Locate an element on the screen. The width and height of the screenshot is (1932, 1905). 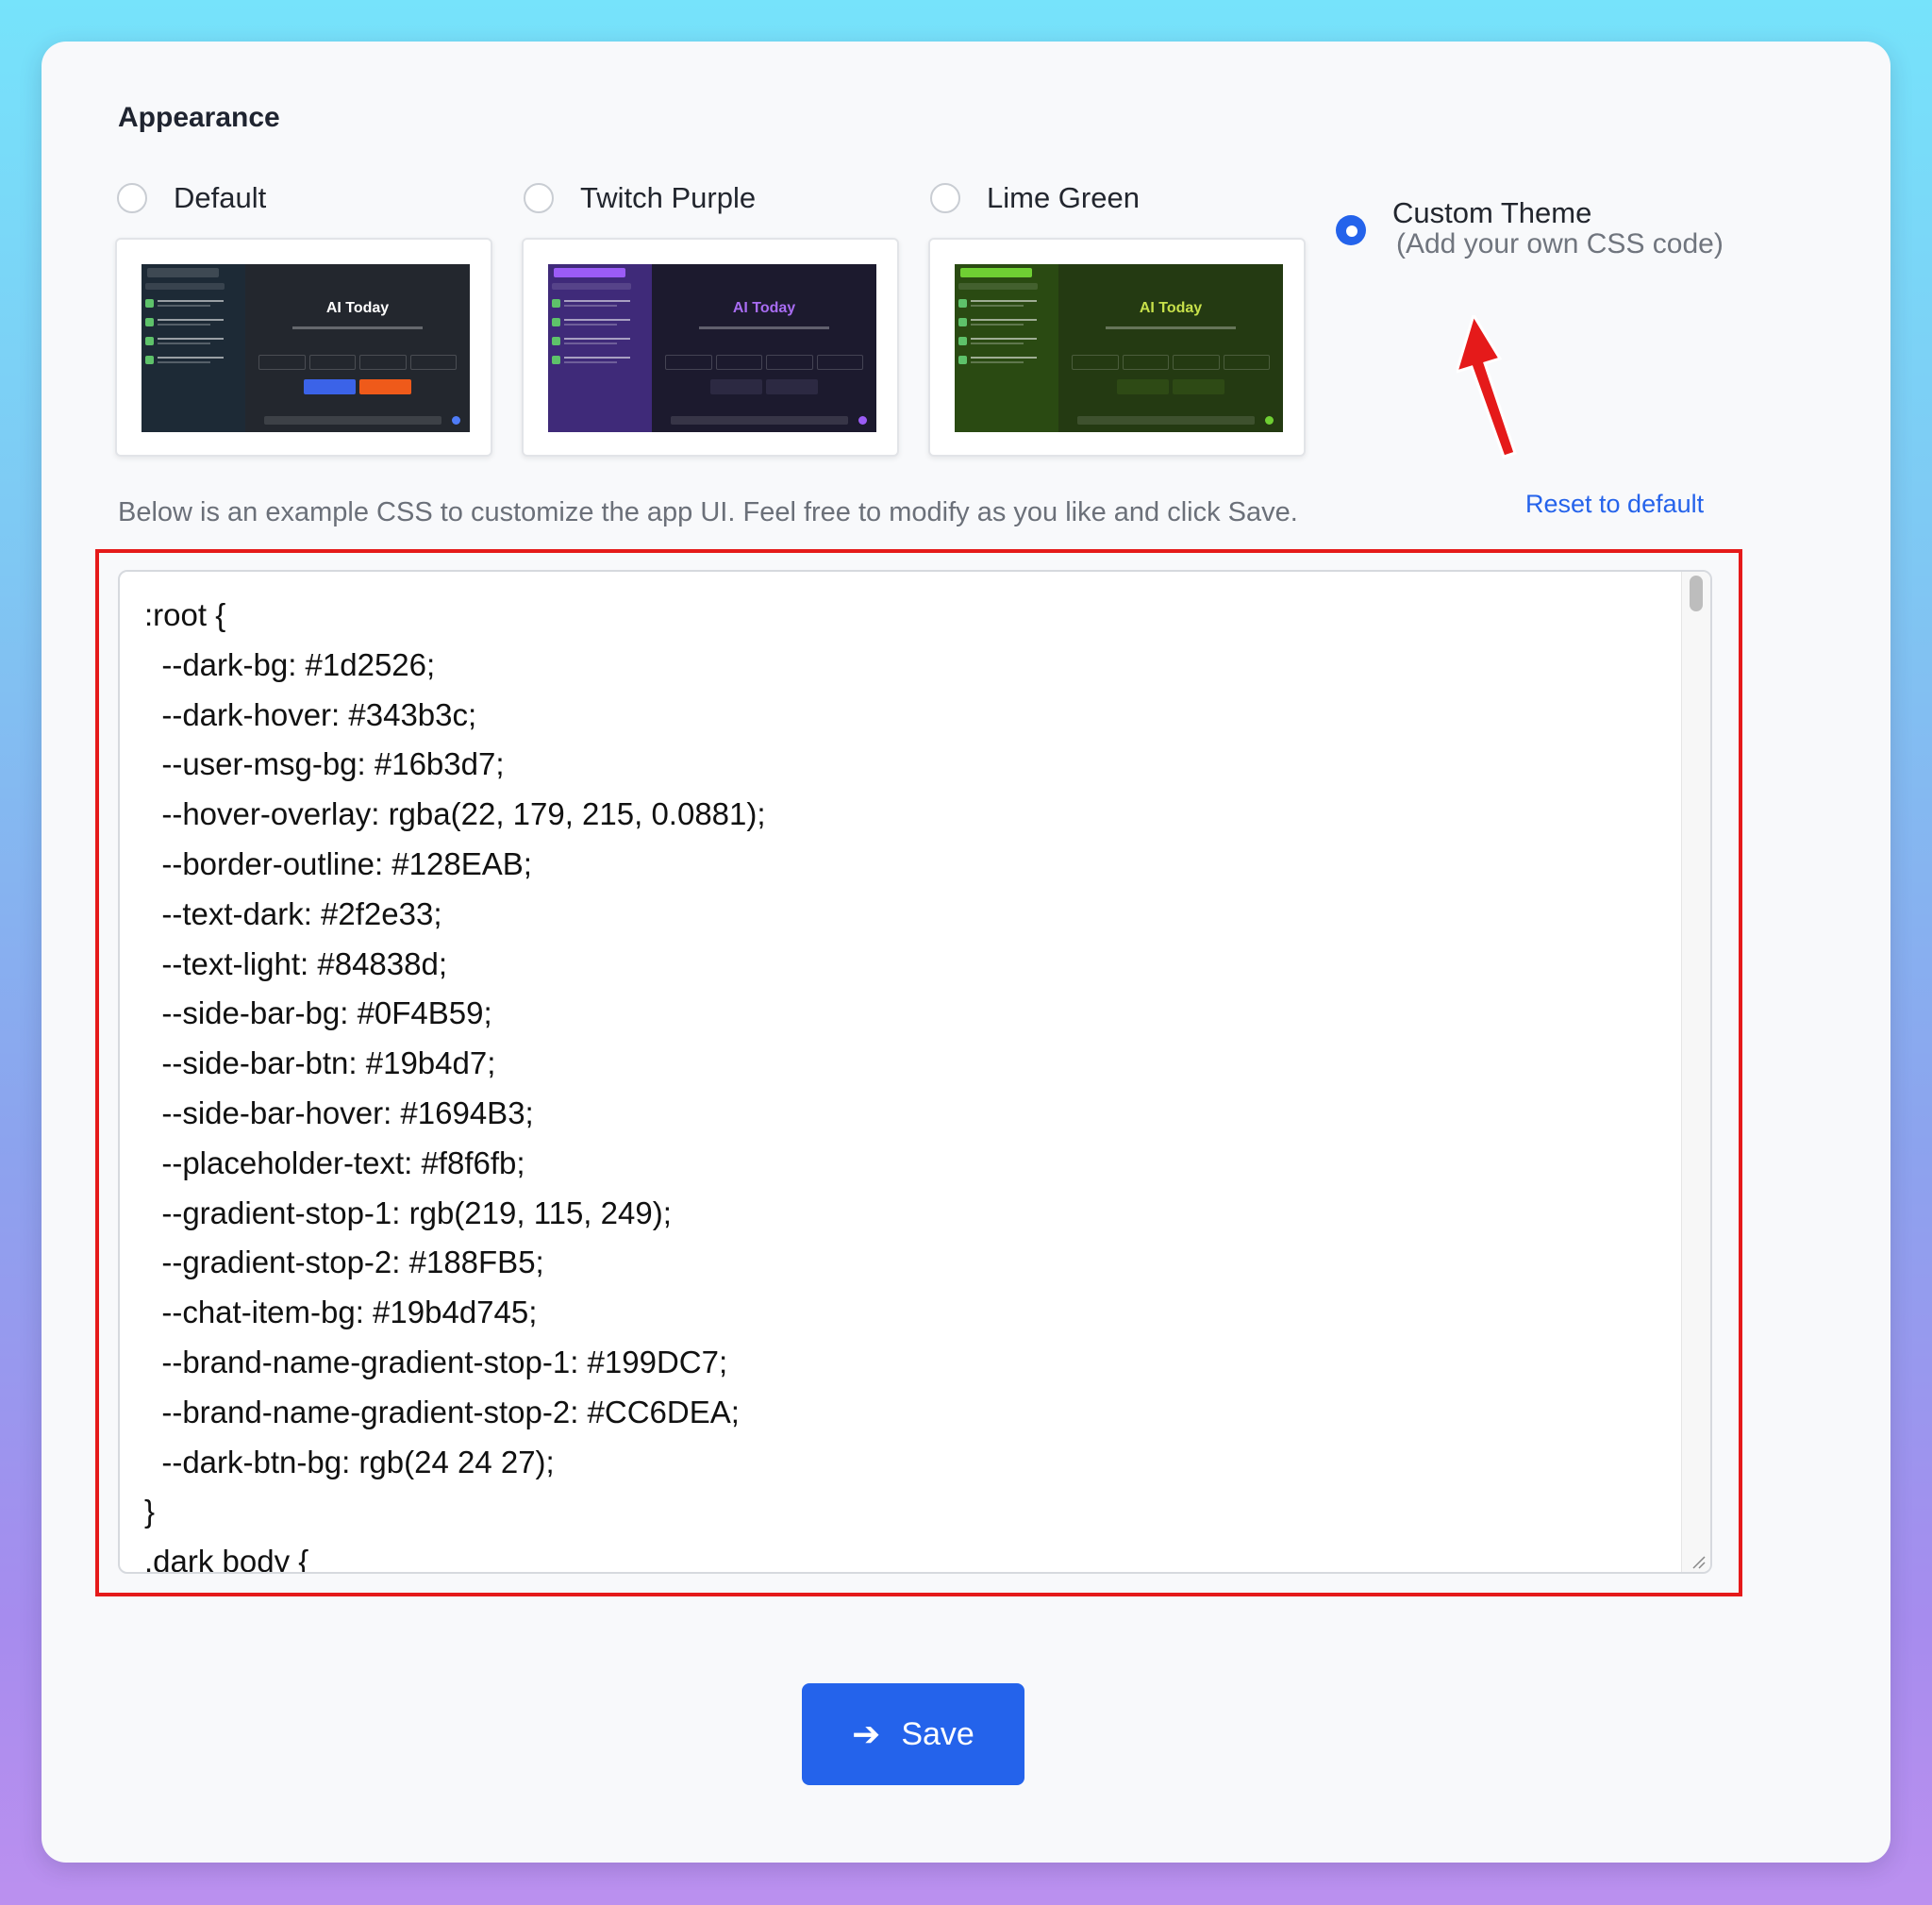
theme-label-default: Default is located at coordinates (220, 197).